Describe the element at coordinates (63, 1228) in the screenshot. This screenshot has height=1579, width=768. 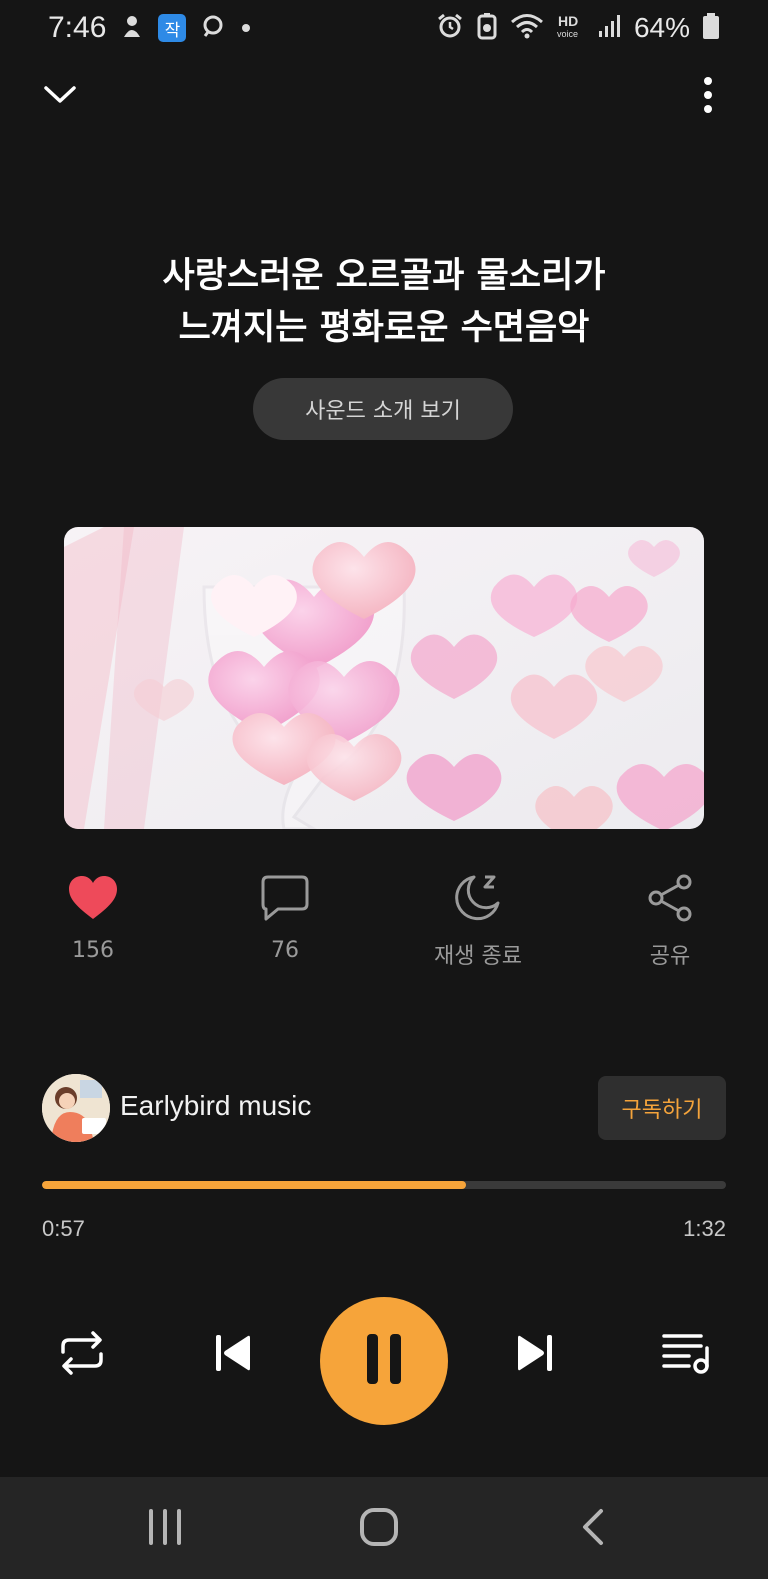
I see `elapsed-time: 0:57` at that location.